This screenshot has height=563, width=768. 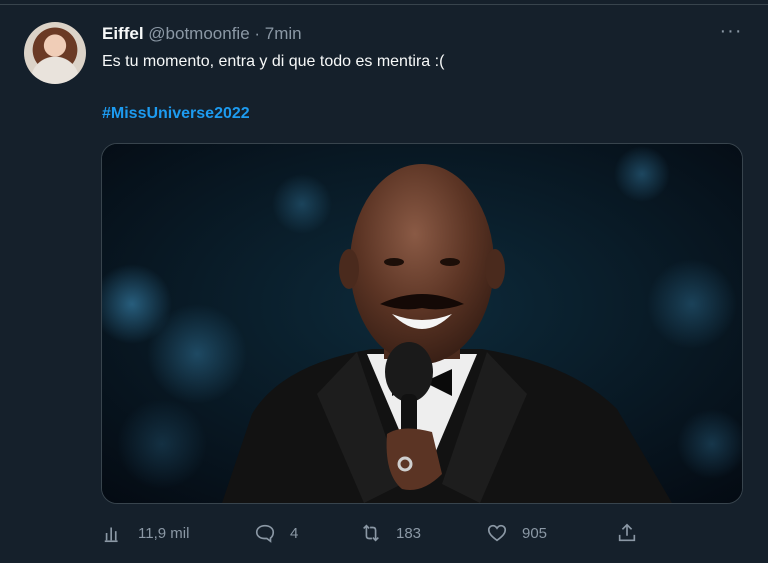 I want to click on share-icon, so click(x=627, y=532).